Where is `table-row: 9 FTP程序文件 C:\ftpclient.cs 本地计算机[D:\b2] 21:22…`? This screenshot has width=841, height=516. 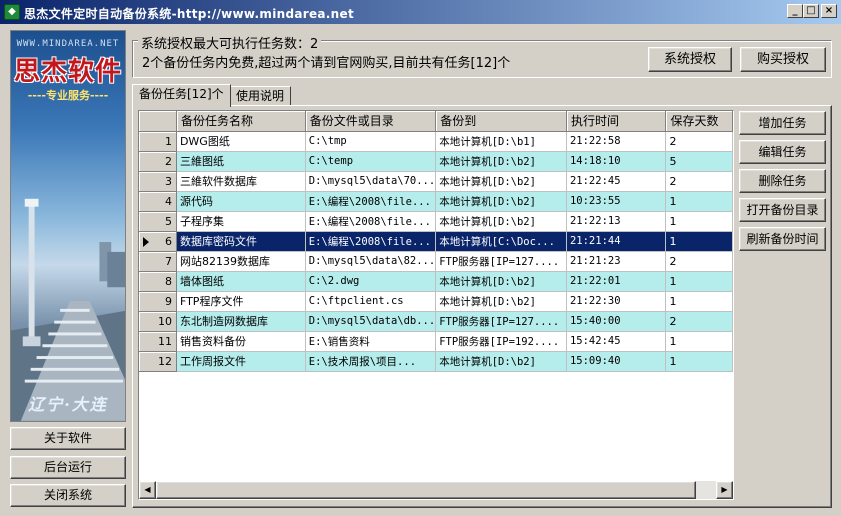 table-row: 9 FTP程序文件 C:\ftpclient.cs 本地计算机[D:\b2] 21:22… is located at coordinates (436, 301).